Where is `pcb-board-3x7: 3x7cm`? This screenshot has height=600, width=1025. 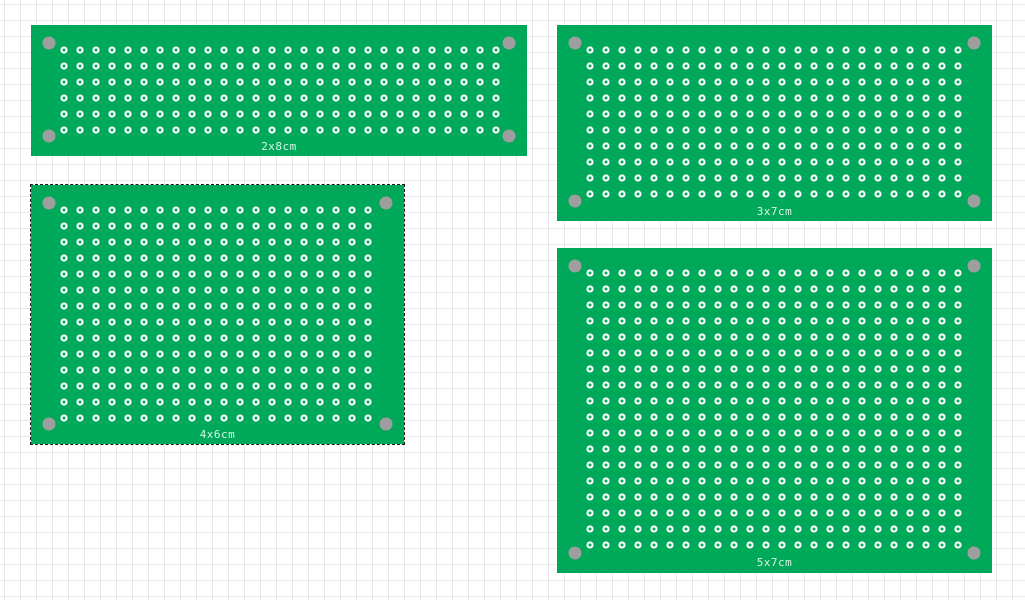
pcb-board-3x7: 3x7cm is located at coordinates (774, 123).